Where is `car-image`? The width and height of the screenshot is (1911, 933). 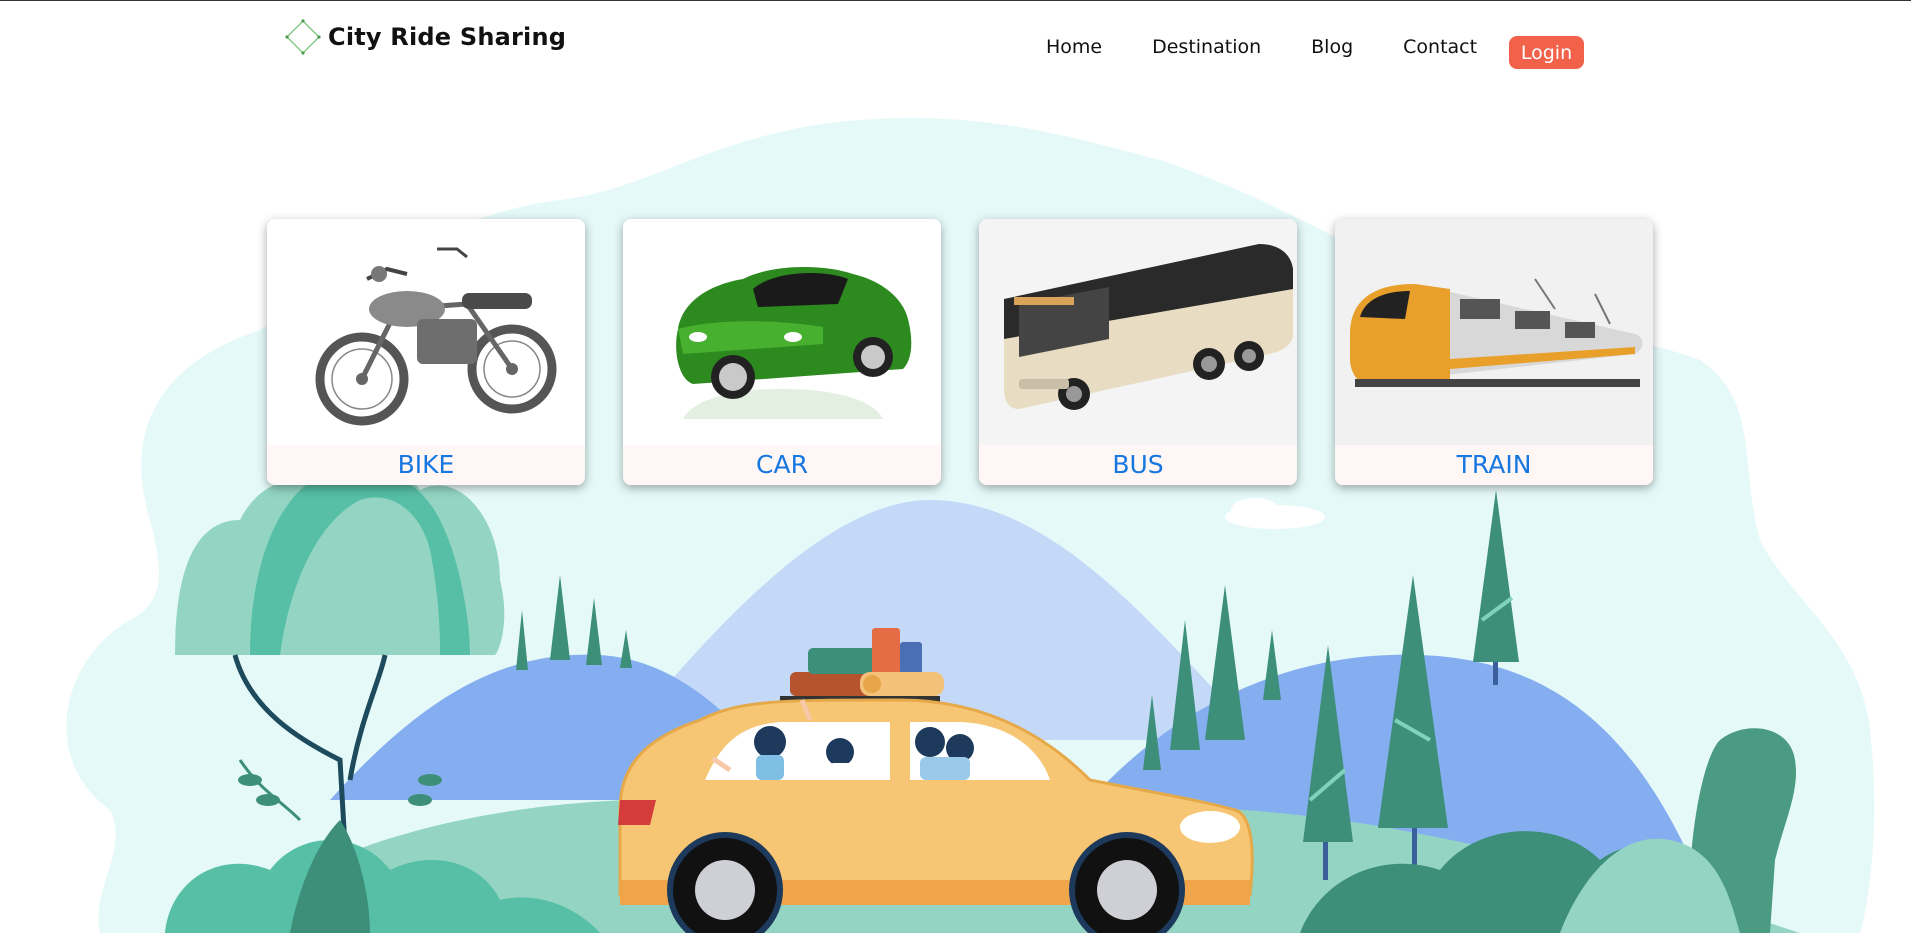
car-image is located at coordinates (782, 332).